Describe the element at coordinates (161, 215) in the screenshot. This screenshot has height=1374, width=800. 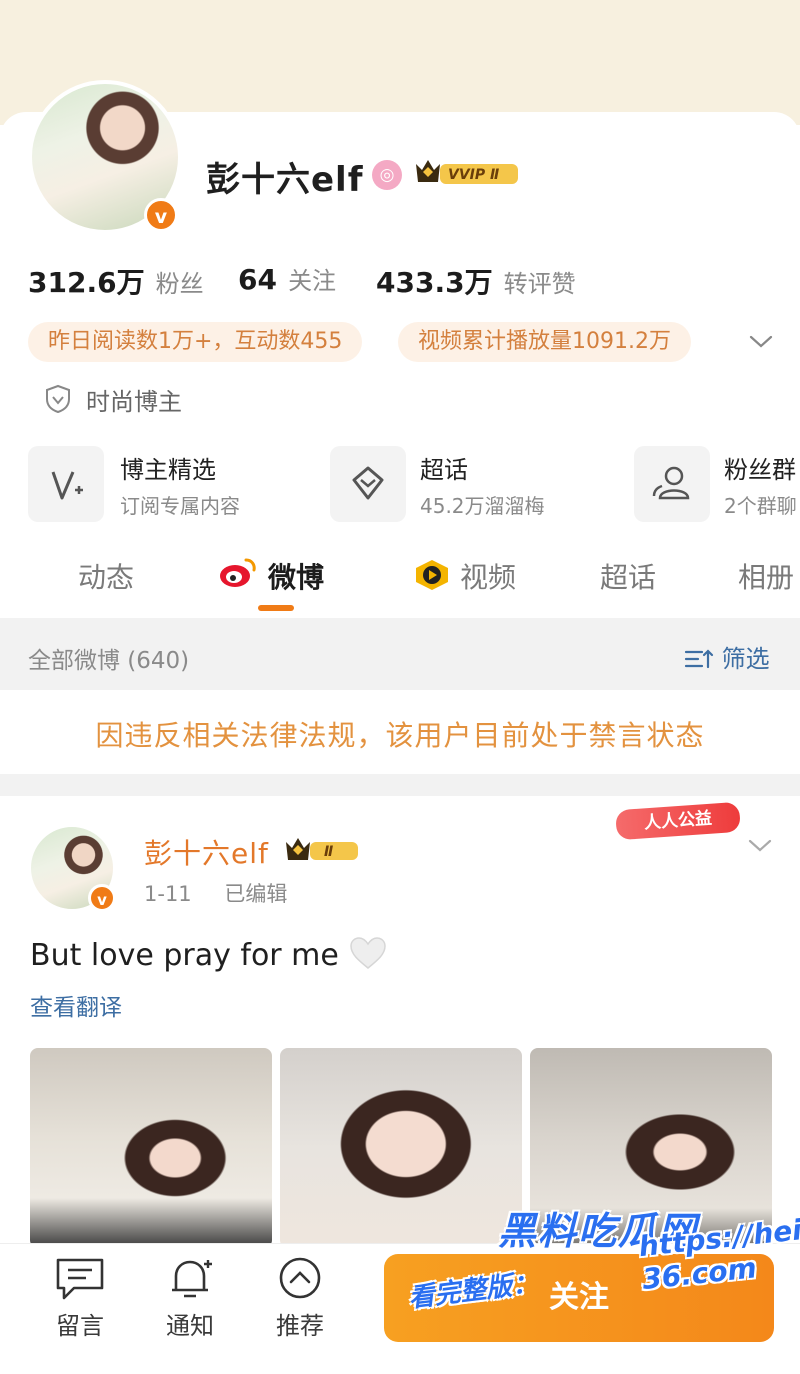
I see `verified-v-icon: v` at that location.